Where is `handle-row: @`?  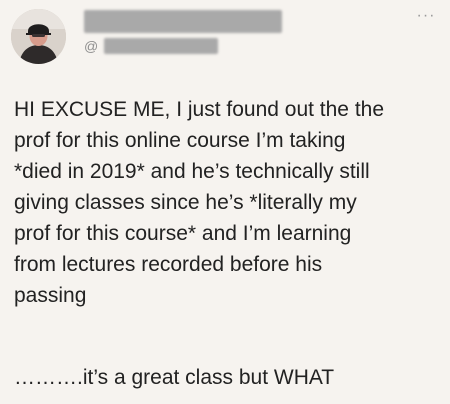 handle-row: @ is located at coordinates (151, 46).